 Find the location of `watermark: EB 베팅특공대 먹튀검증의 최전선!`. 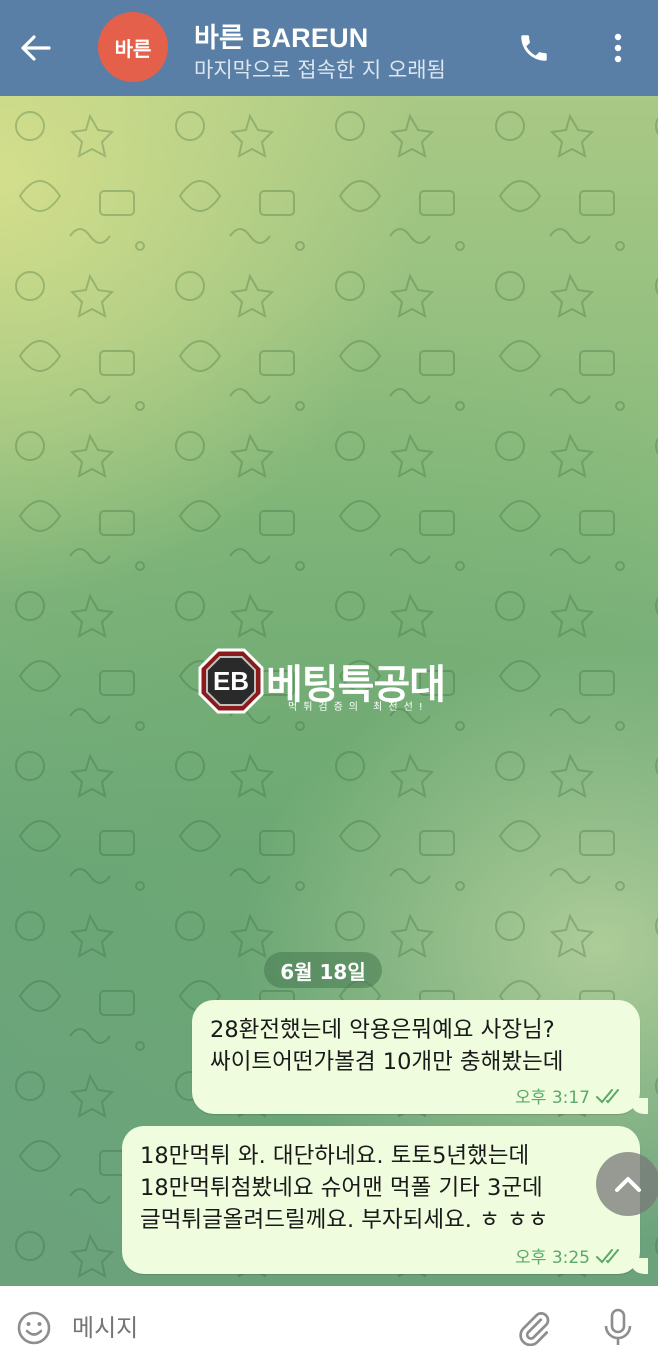

watermark: EB 베팅특공대 먹튀검증의 최전선! is located at coordinates (333, 681).